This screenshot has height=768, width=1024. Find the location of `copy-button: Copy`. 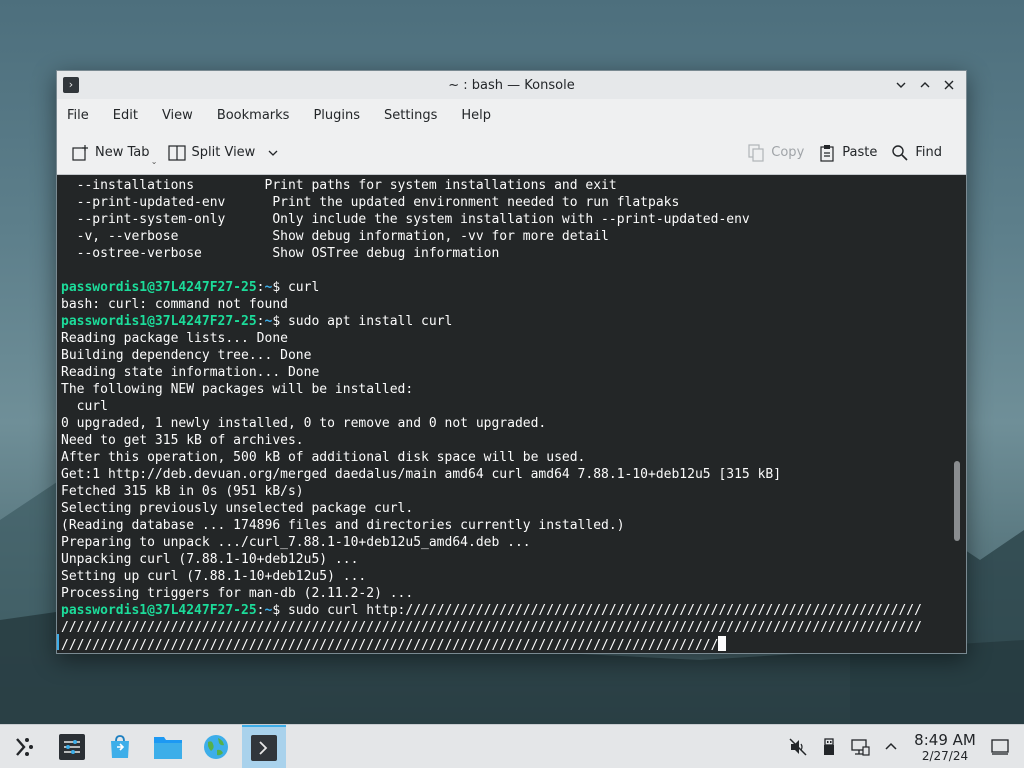

copy-button: Copy is located at coordinates (776, 152).